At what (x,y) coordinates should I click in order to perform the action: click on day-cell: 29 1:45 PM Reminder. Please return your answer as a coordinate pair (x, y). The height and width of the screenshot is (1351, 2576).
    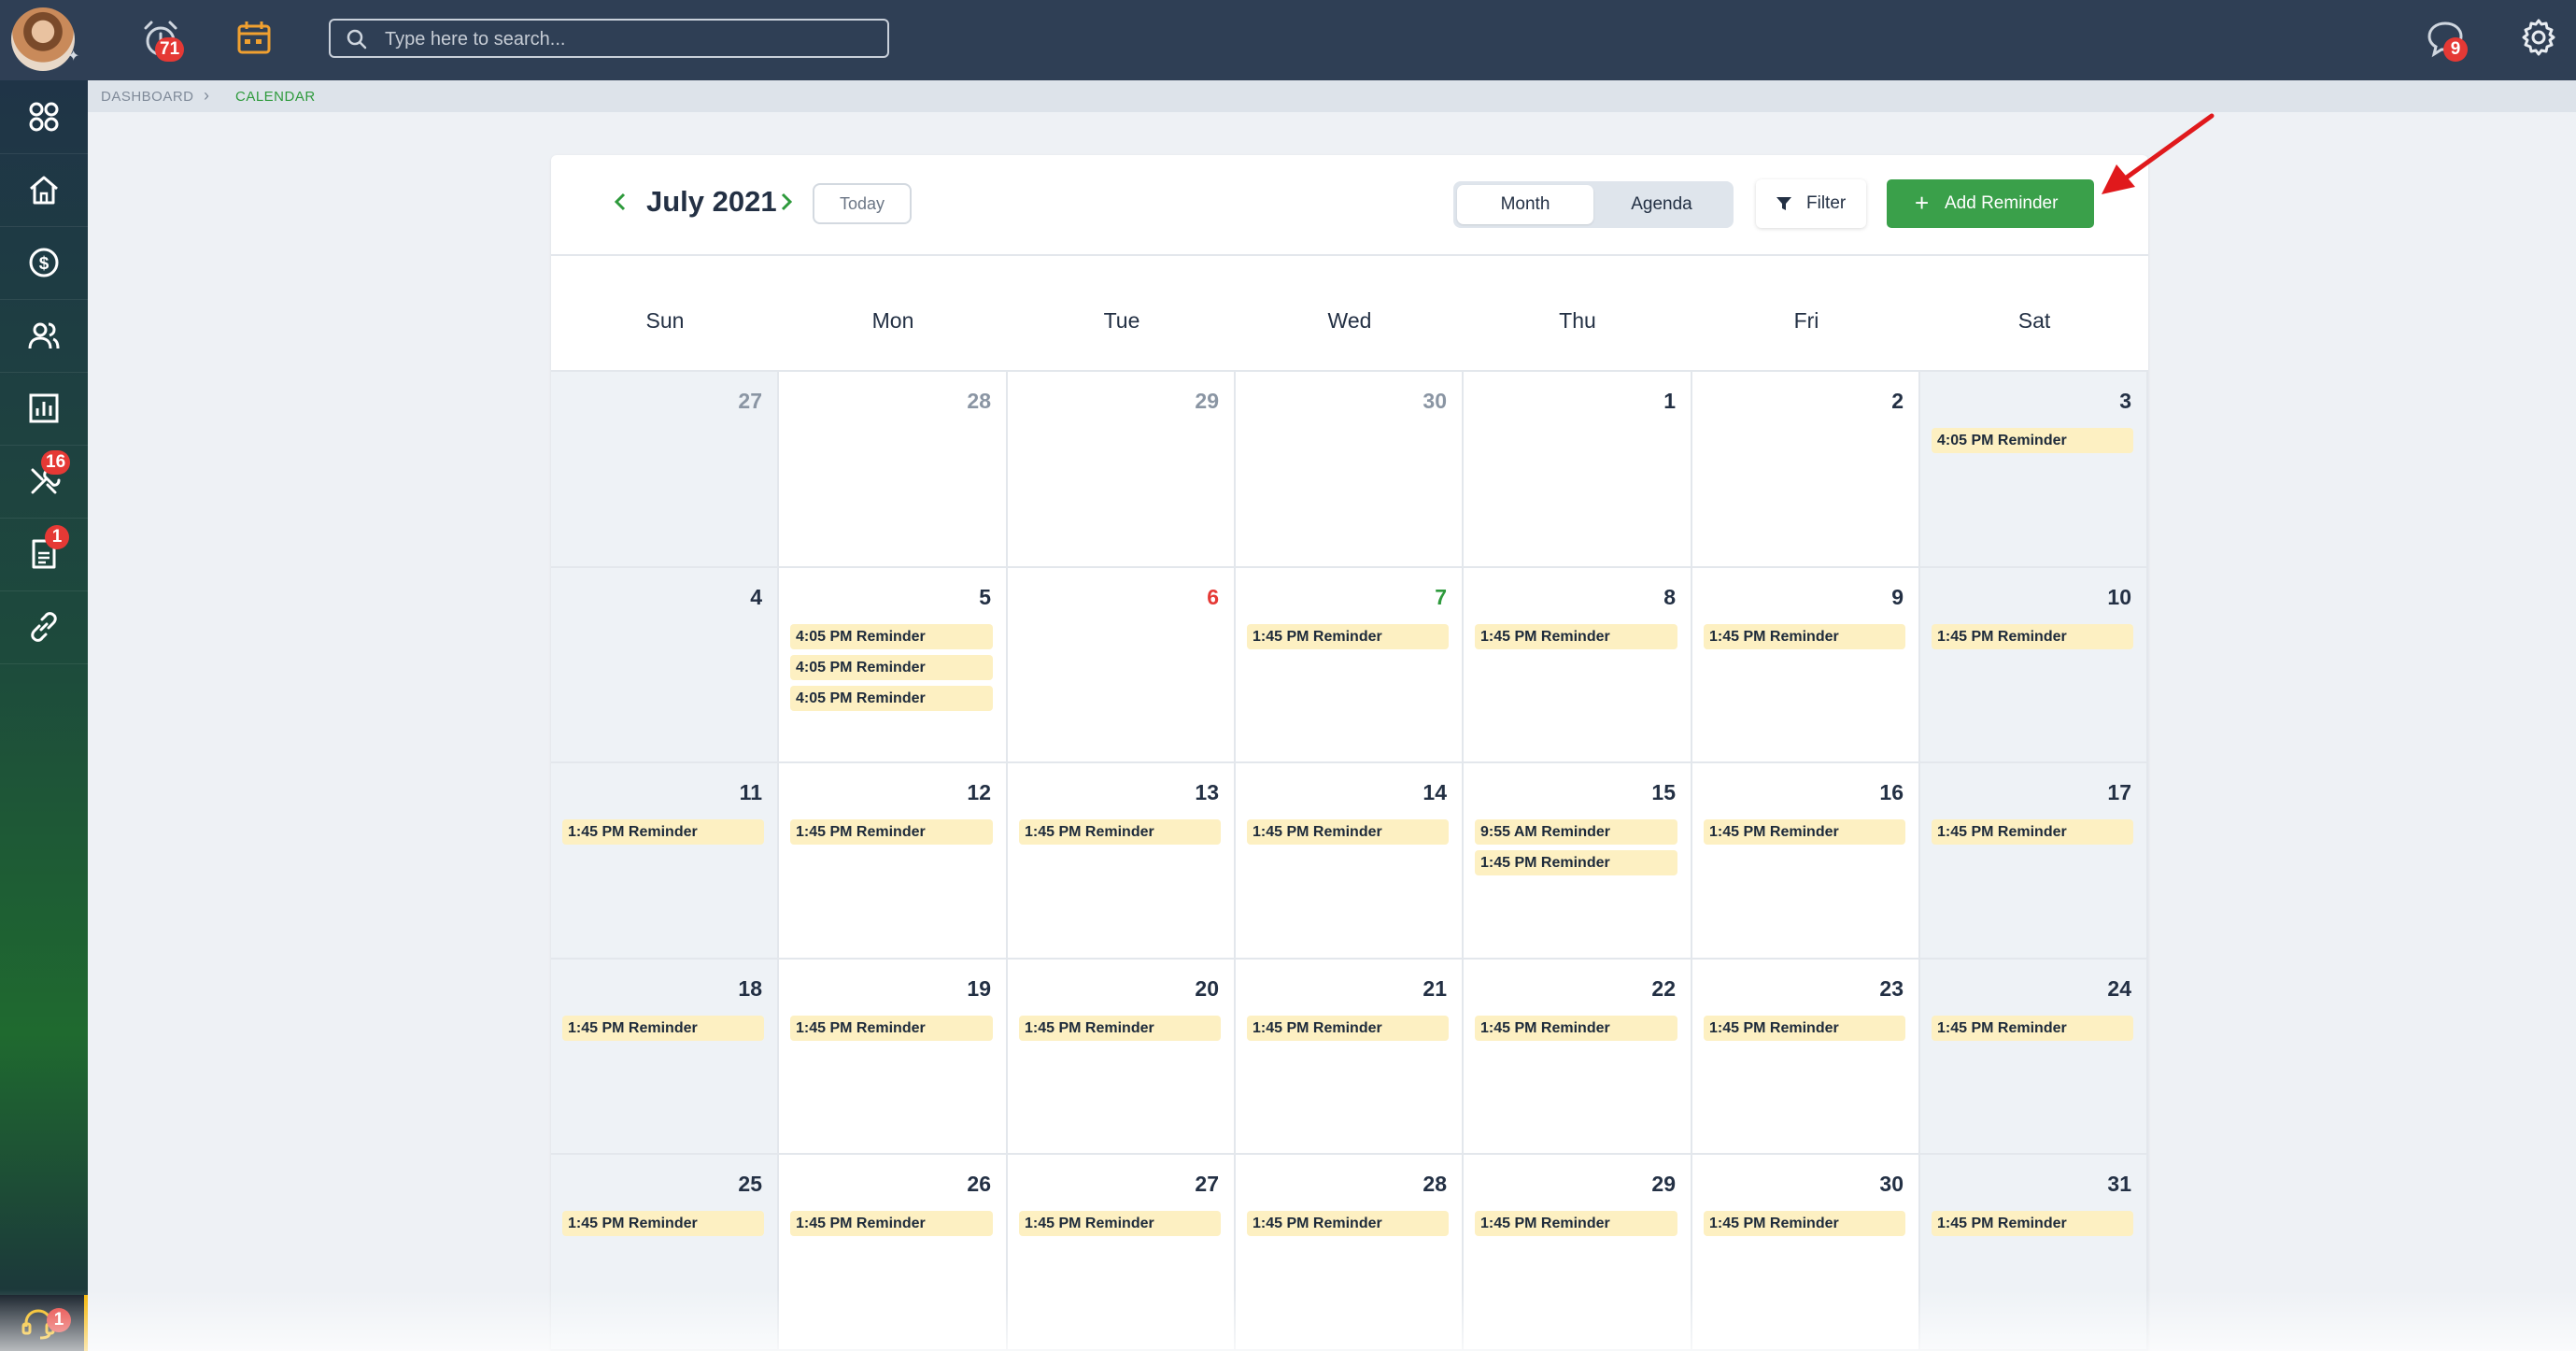
    Looking at the image, I should click on (1578, 1253).